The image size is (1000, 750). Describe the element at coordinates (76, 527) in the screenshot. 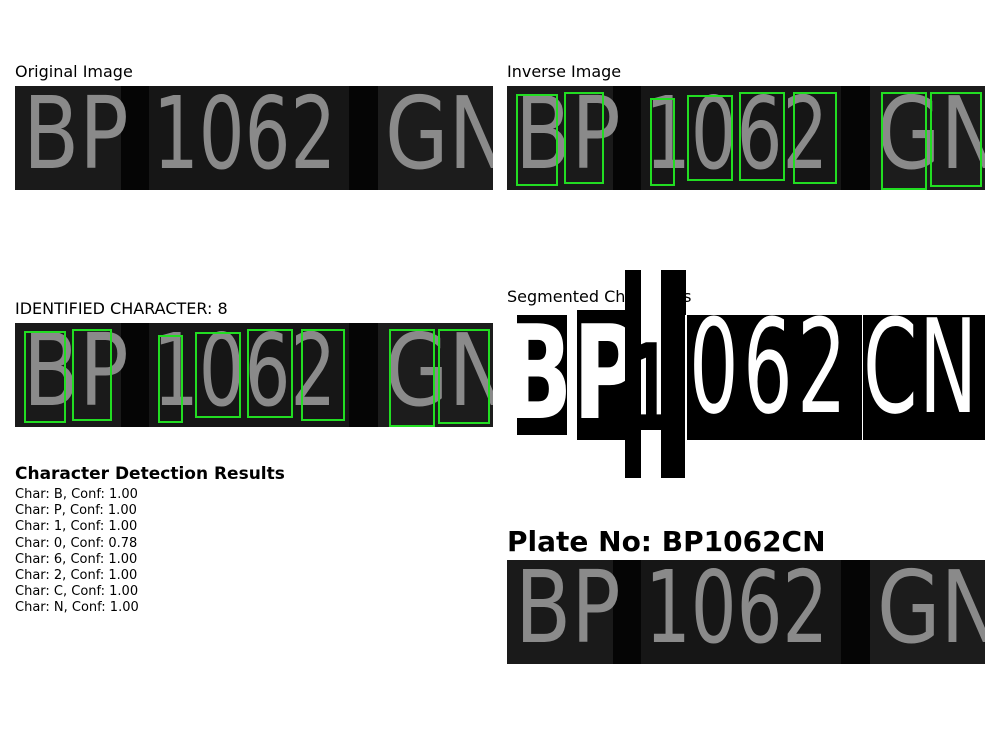

I see `list-item: Char: 1, Conf: 1.00` at that location.